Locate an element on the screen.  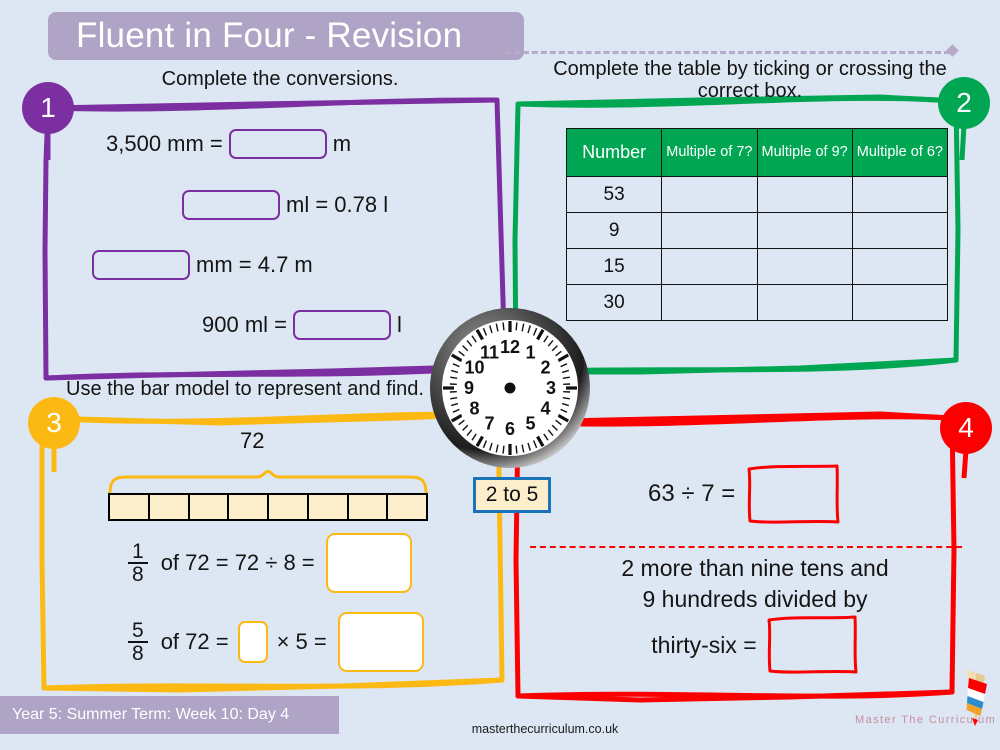
table-row: 9 is located at coordinates (757, 230).